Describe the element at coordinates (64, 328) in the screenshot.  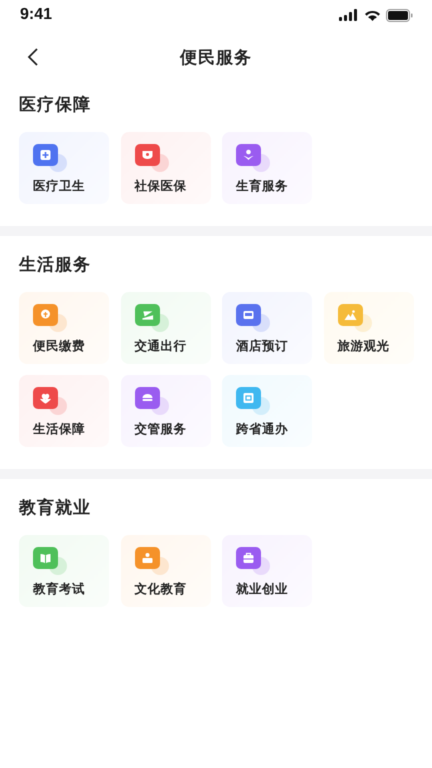
I see `service-tile: 便民缴费` at that location.